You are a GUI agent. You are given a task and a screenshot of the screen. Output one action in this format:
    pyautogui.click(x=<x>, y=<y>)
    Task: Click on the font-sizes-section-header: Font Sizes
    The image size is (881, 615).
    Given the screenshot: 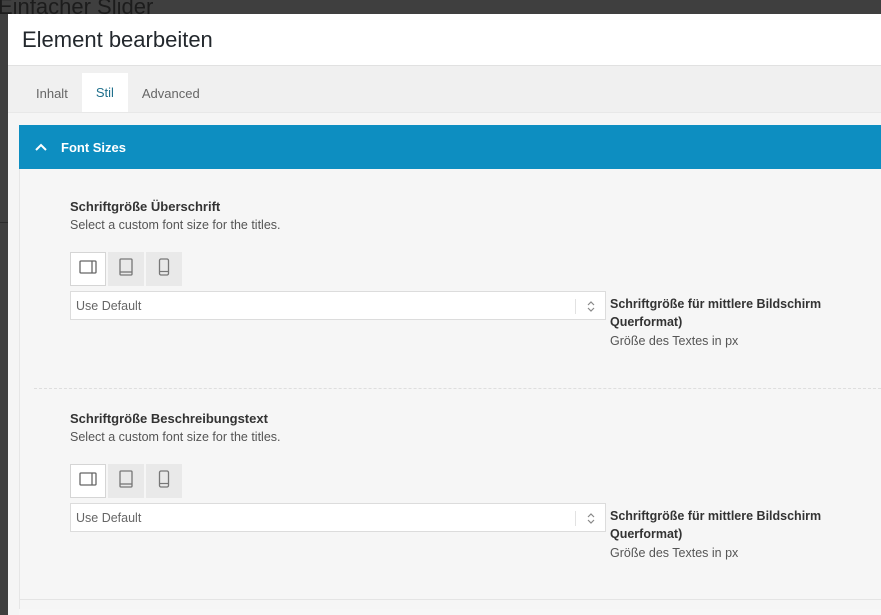 What is the action you would take?
    pyautogui.click(x=450, y=147)
    